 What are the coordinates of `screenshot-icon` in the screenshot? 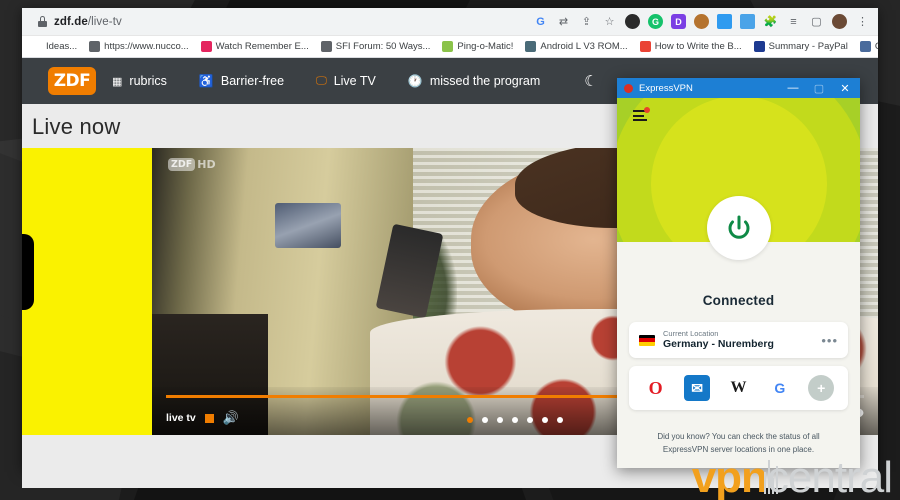 It's located at (747, 21).